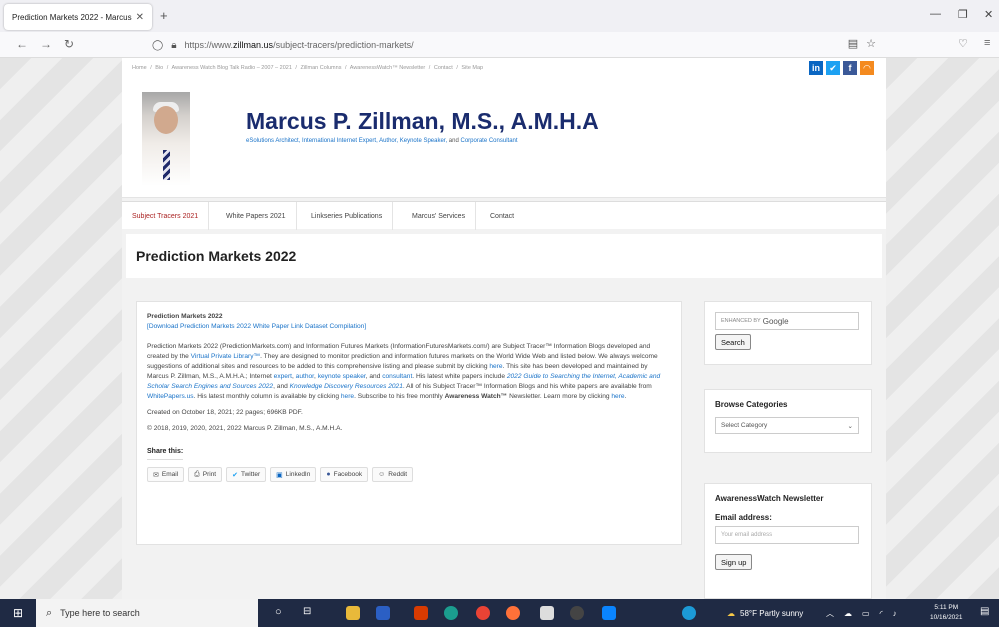 This screenshot has width=999, height=627. I want to click on vpl-link: Virtual Private Library™, so click(226, 356).